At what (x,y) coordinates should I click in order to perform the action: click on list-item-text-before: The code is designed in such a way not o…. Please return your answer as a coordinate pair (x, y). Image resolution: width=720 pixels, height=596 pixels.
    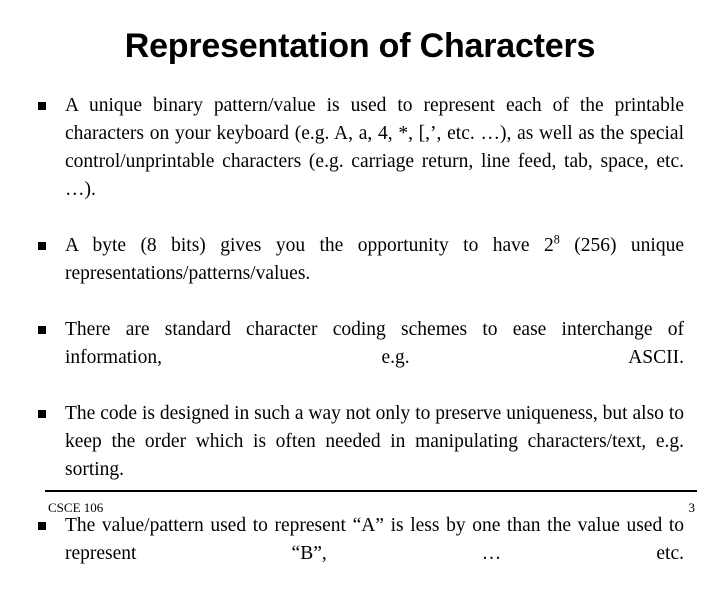
    Looking at the image, I should click on (374, 441).